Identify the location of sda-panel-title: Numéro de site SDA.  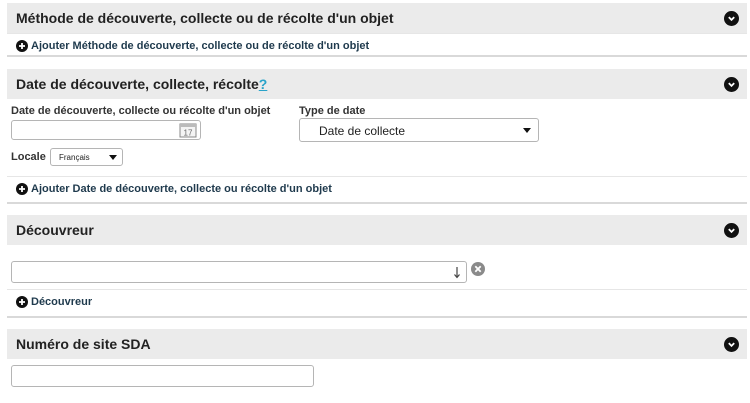
(83, 344).